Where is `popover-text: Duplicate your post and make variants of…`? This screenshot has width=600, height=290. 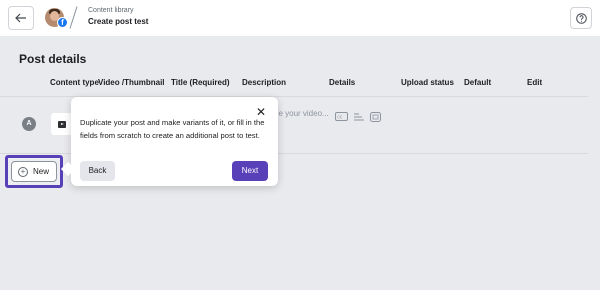 popover-text: Duplicate your post and make variants of… is located at coordinates (172, 129).